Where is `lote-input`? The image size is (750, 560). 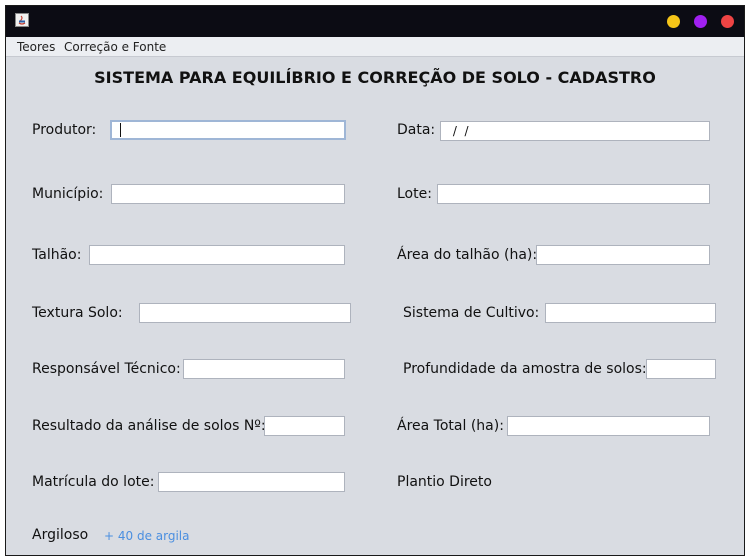 lote-input is located at coordinates (573, 194).